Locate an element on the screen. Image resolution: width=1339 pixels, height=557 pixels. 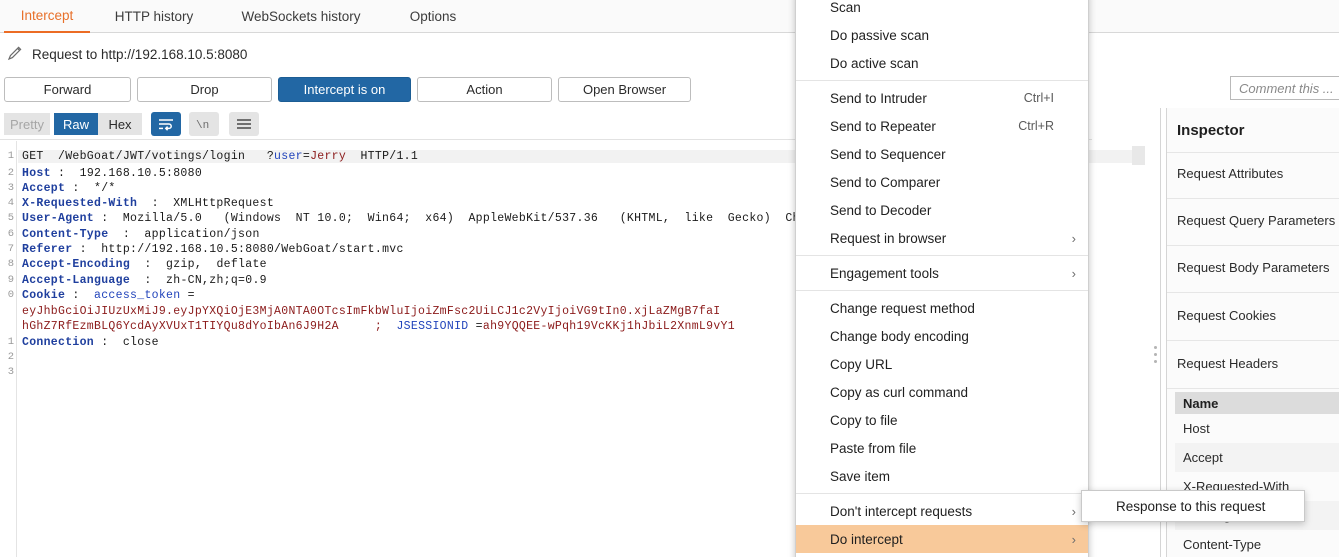
context-submenu: Response to this request is located at coordinates (1193, 506).